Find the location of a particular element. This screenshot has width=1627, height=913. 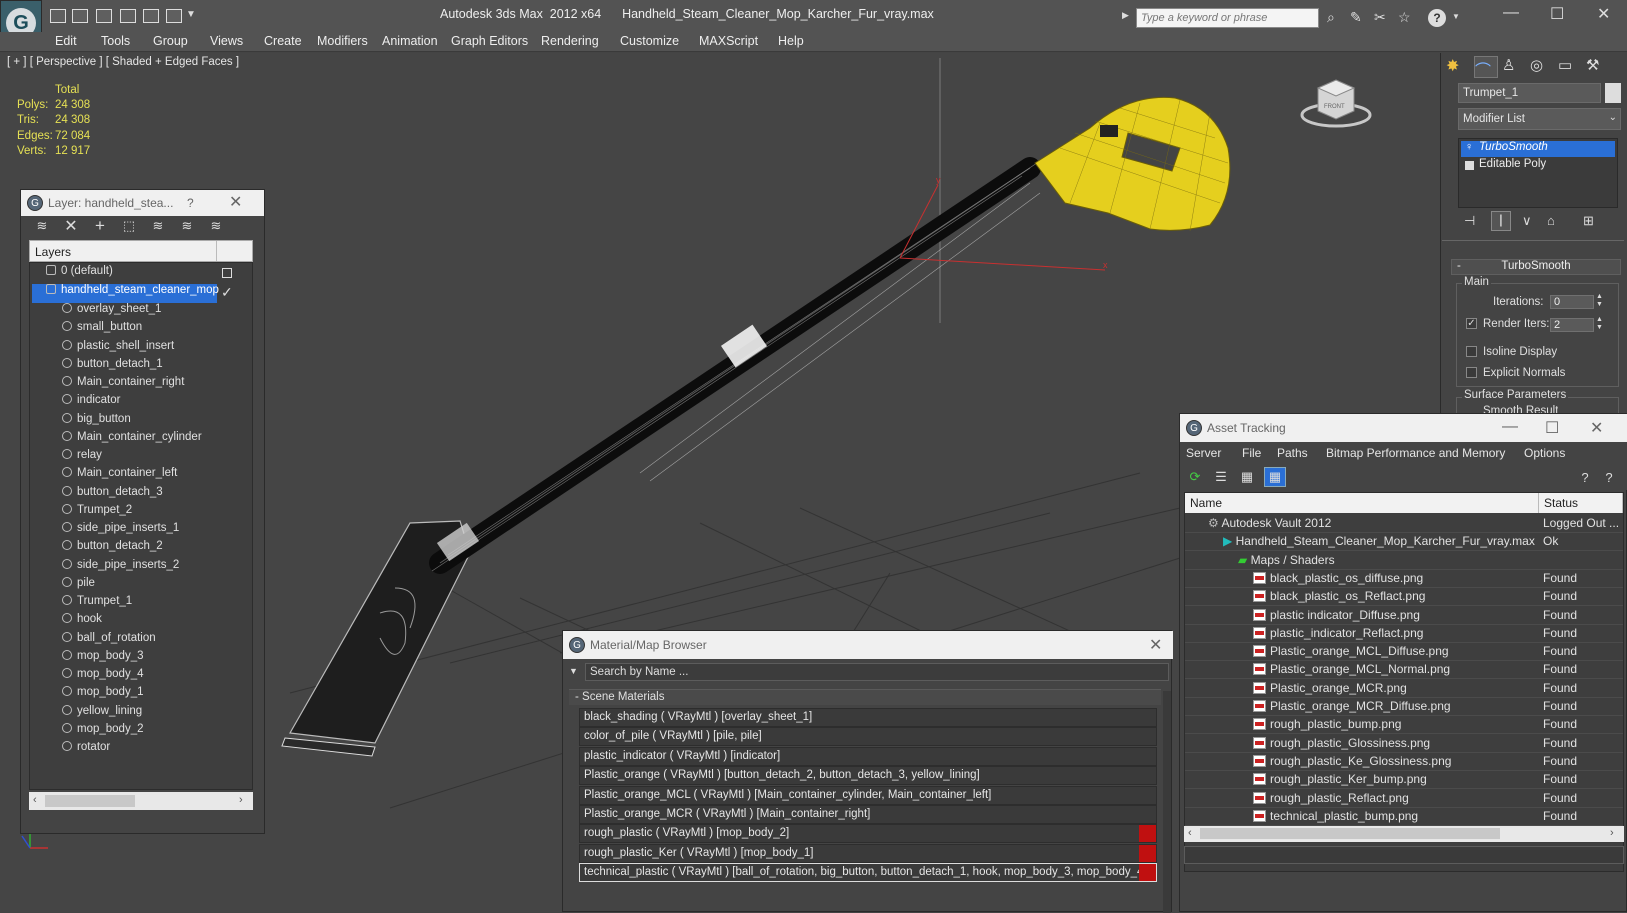

menu-graph-editors: Graph Editors is located at coordinates (489, 41).